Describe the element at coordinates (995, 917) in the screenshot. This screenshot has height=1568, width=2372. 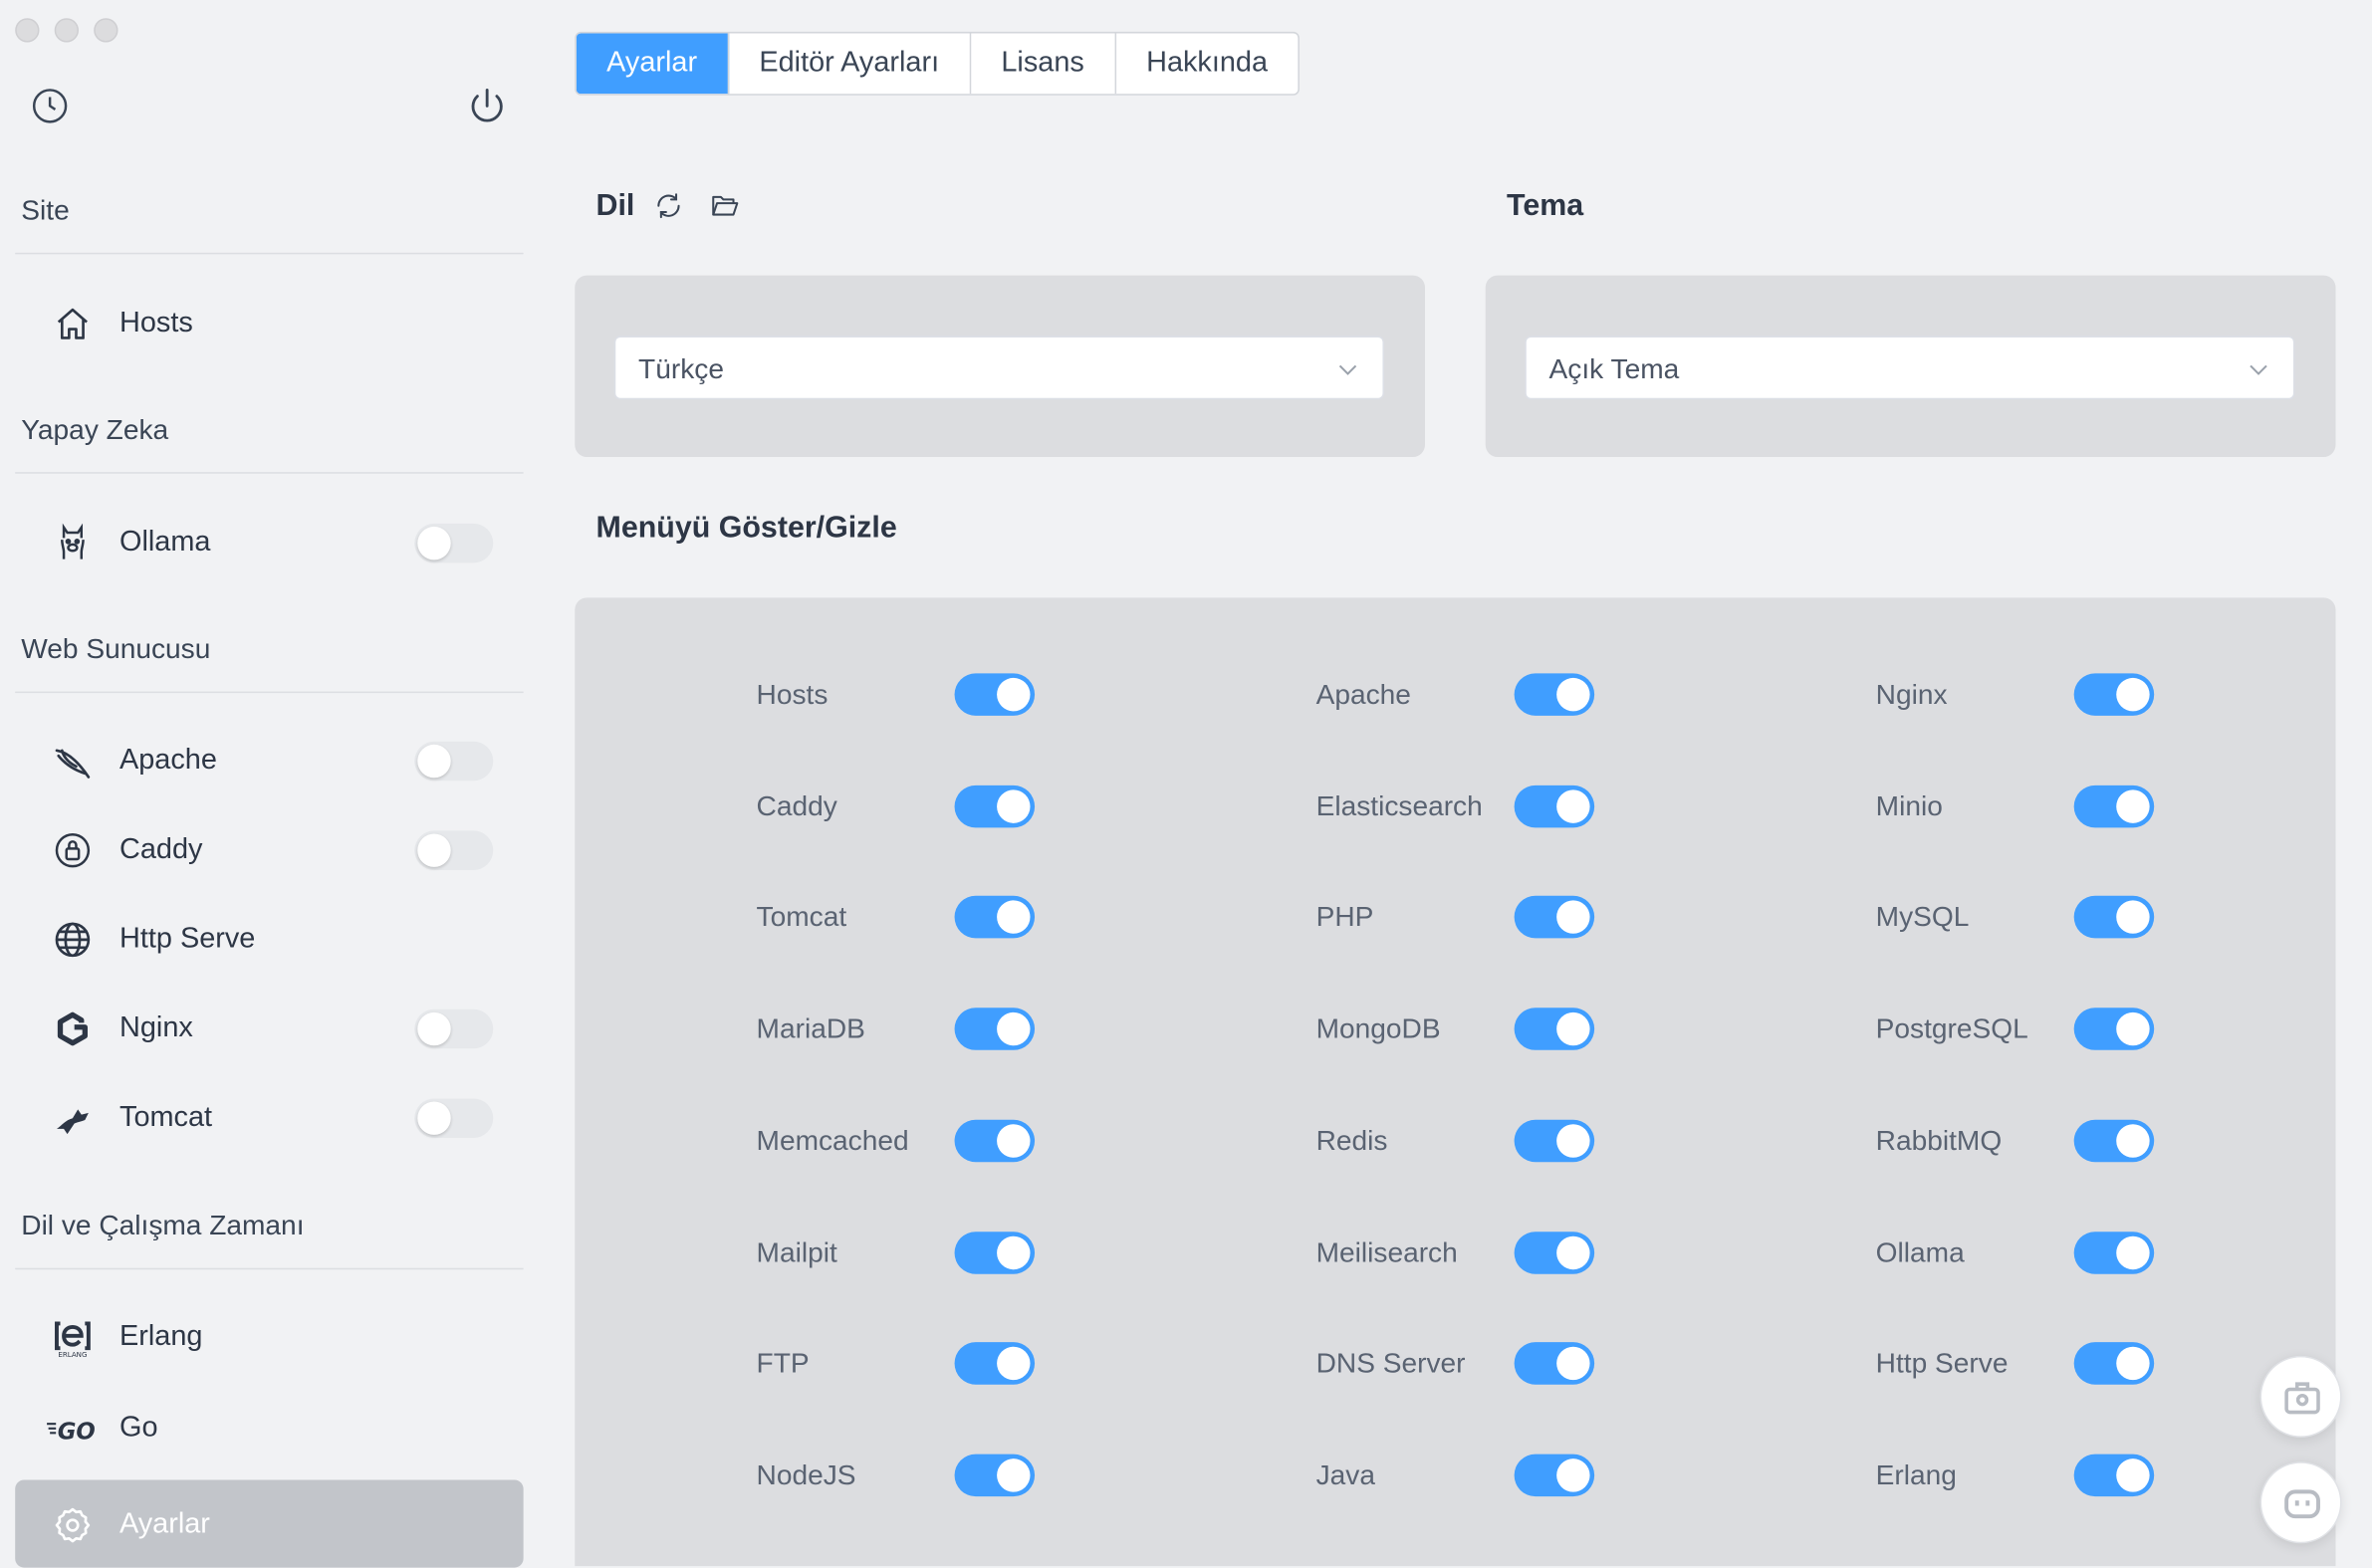
I see `menu-toggle-switch-tomcat` at that location.